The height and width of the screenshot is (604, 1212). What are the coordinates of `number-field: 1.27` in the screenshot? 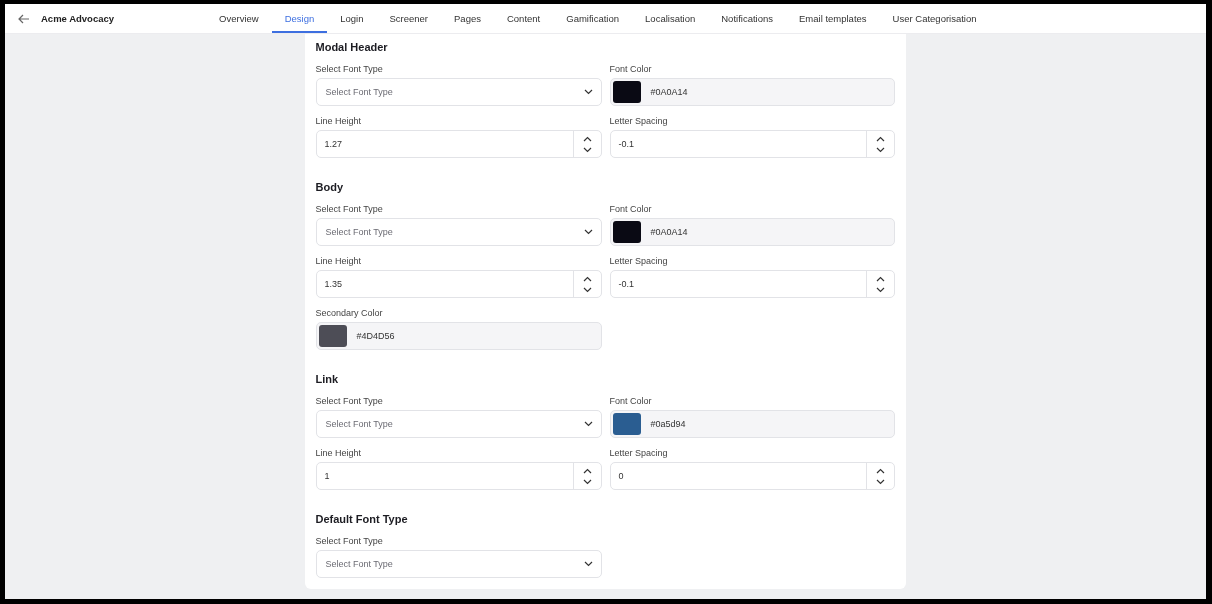 It's located at (458, 144).